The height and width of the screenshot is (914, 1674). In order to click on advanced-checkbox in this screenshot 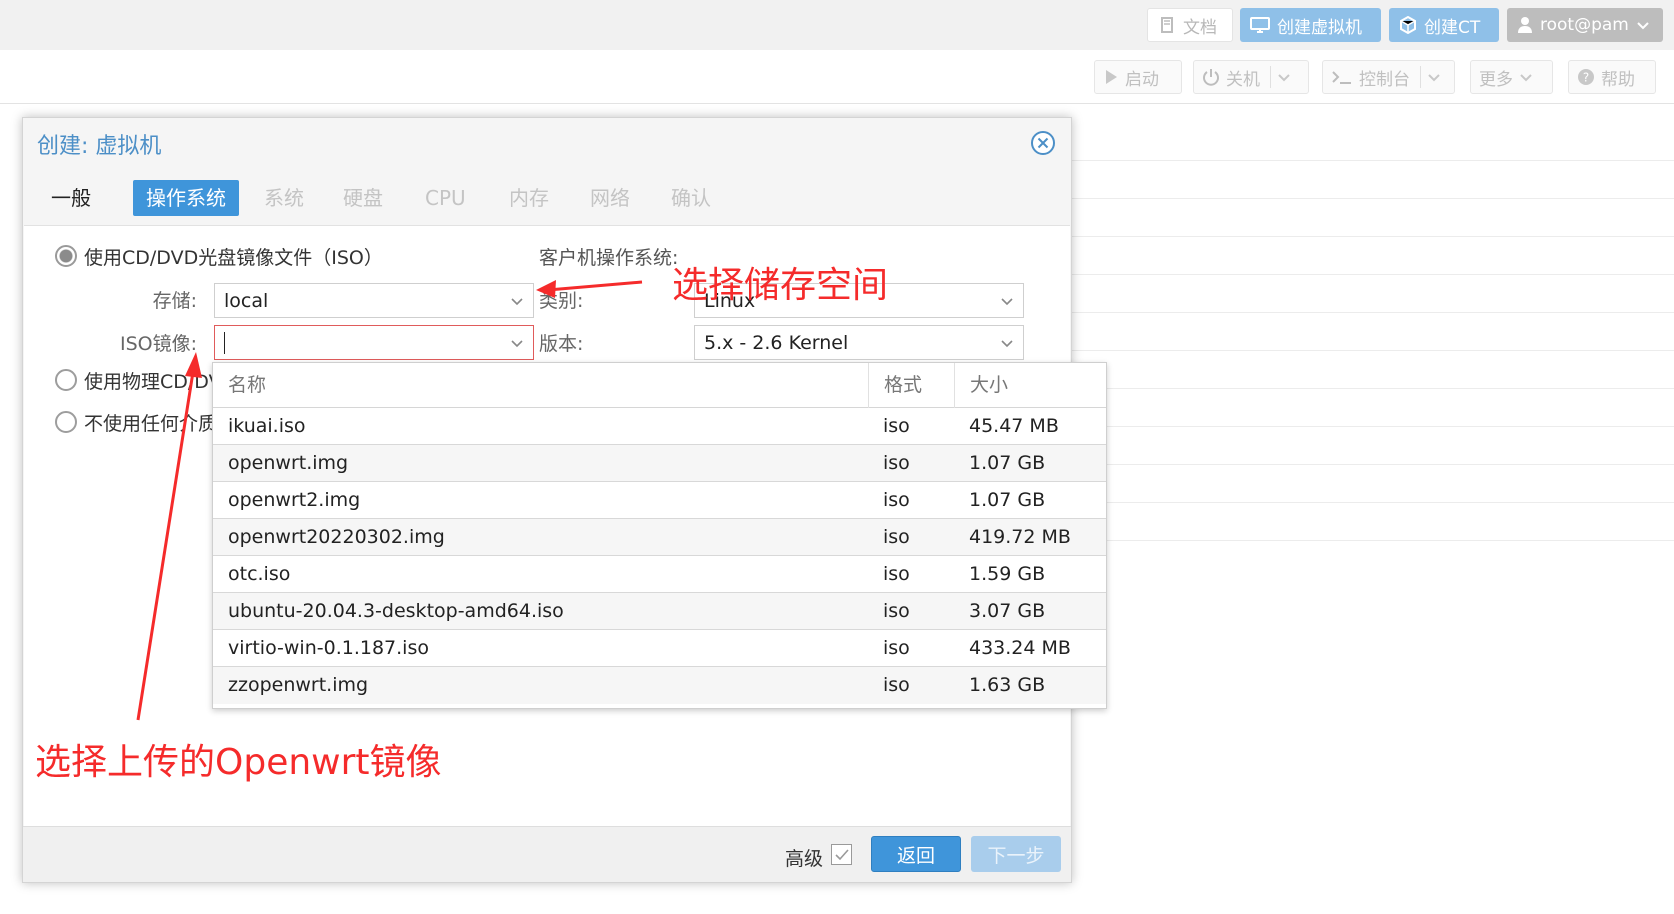, I will do `click(841, 854)`.